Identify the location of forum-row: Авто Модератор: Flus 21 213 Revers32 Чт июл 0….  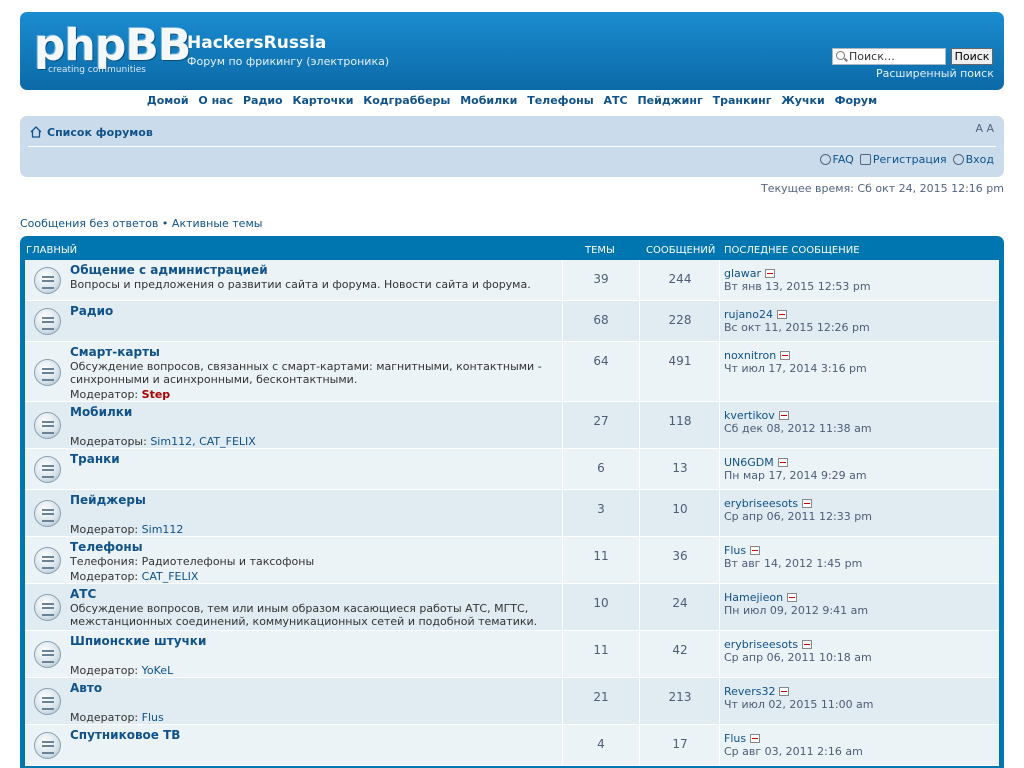
(512, 701).